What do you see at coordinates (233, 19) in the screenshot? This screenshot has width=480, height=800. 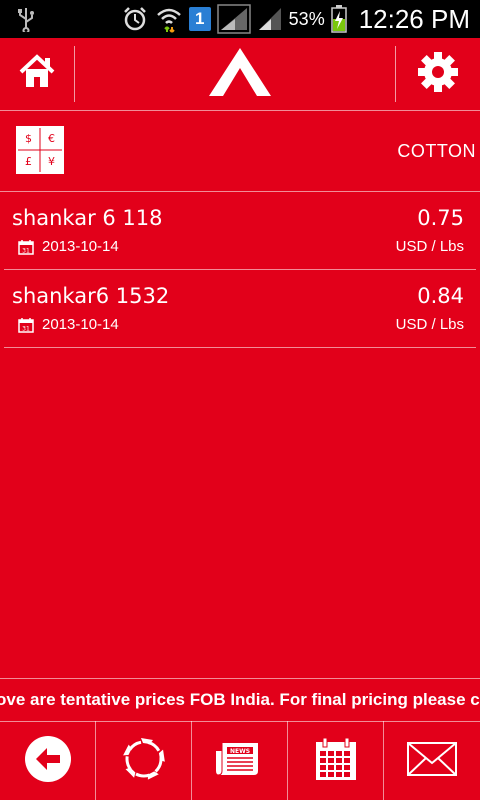 I see `signal-icon` at bounding box center [233, 19].